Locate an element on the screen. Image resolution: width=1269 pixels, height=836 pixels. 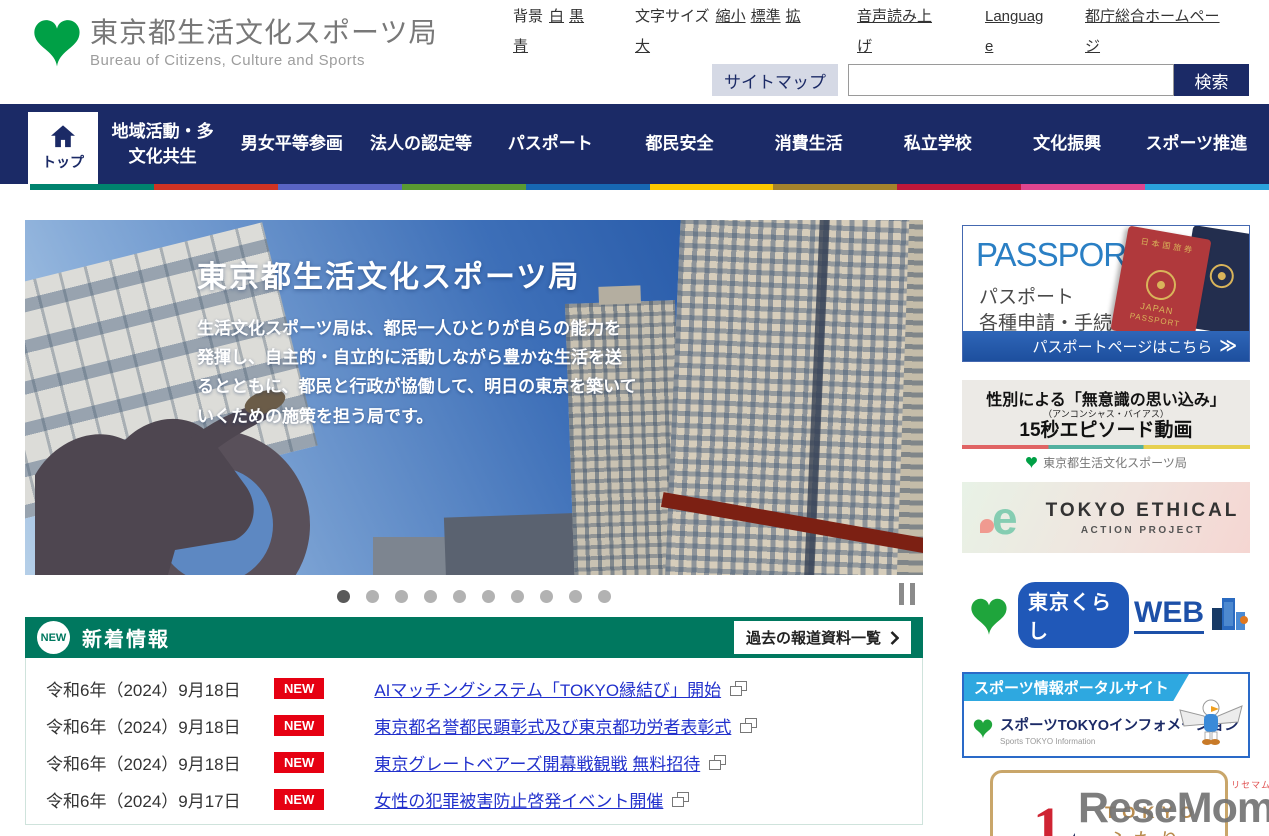
nav-item-bunka: 文化振興 is located at coordinates (1067, 144).